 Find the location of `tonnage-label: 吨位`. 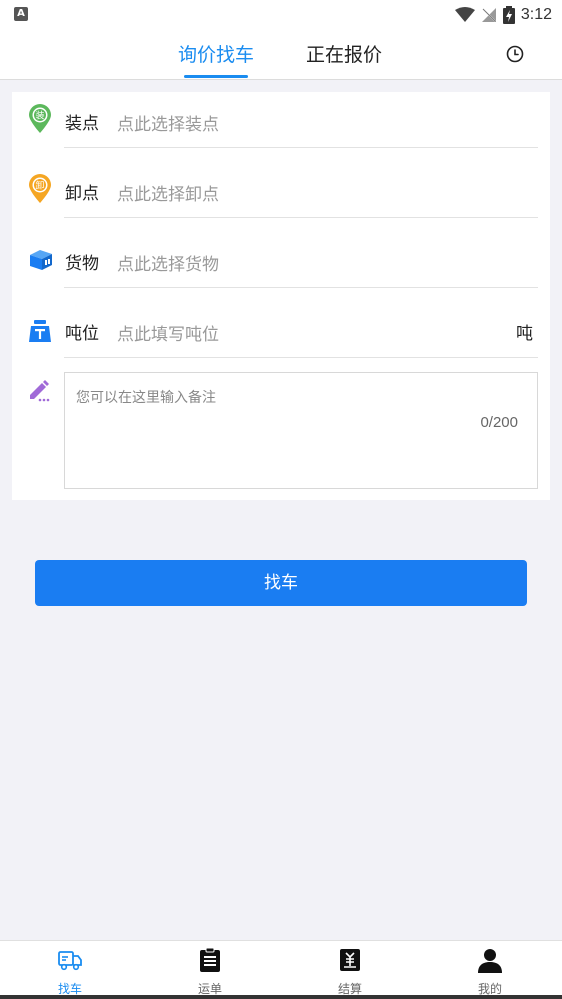

tonnage-label: 吨位 is located at coordinates (82, 334).